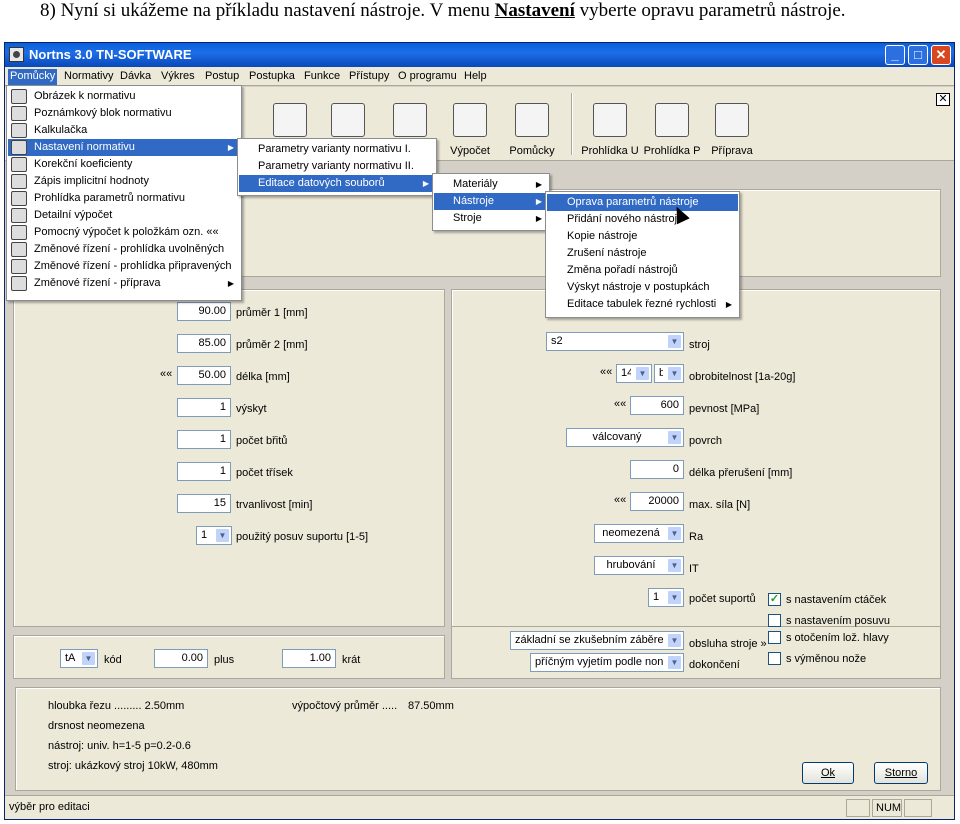 The image size is (960, 824). What do you see at coordinates (895, 55) in the screenshot?
I see `minimize-button: _` at bounding box center [895, 55].